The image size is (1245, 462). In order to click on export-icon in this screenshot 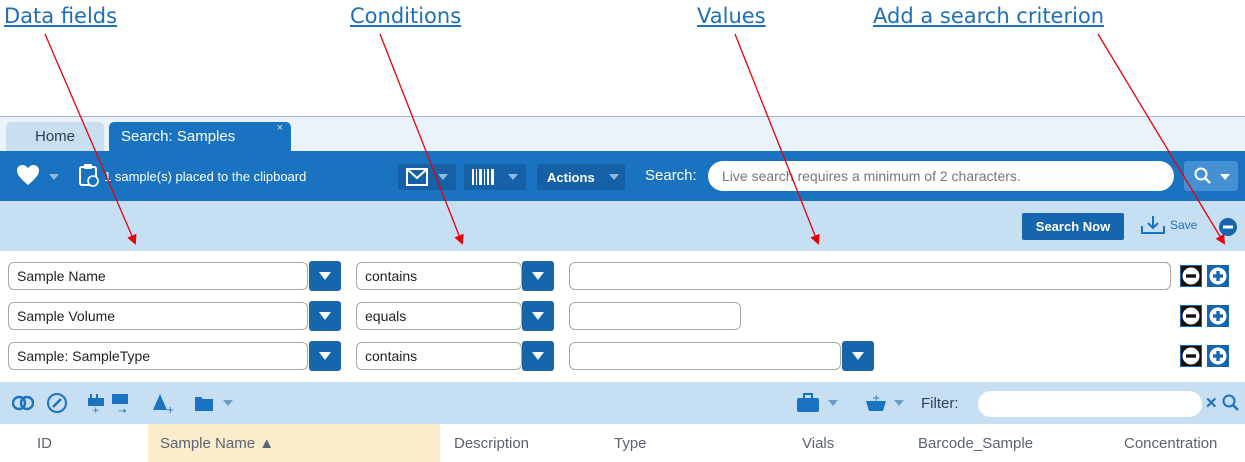, I will do `click(204, 405)`.